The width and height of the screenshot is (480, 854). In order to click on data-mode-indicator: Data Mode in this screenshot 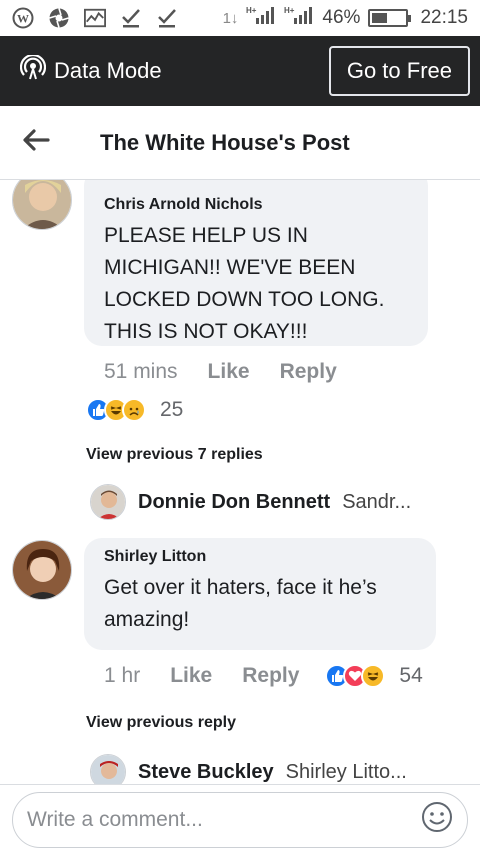, I will do `click(90, 70)`.